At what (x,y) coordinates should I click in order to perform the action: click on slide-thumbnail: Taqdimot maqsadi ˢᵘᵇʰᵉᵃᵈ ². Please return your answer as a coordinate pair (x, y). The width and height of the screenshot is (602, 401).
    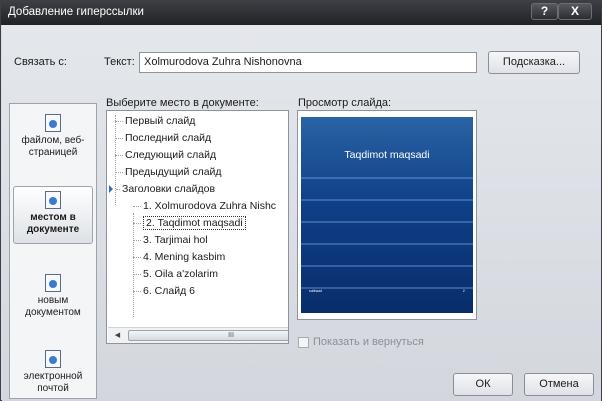
    Looking at the image, I should click on (387, 215).